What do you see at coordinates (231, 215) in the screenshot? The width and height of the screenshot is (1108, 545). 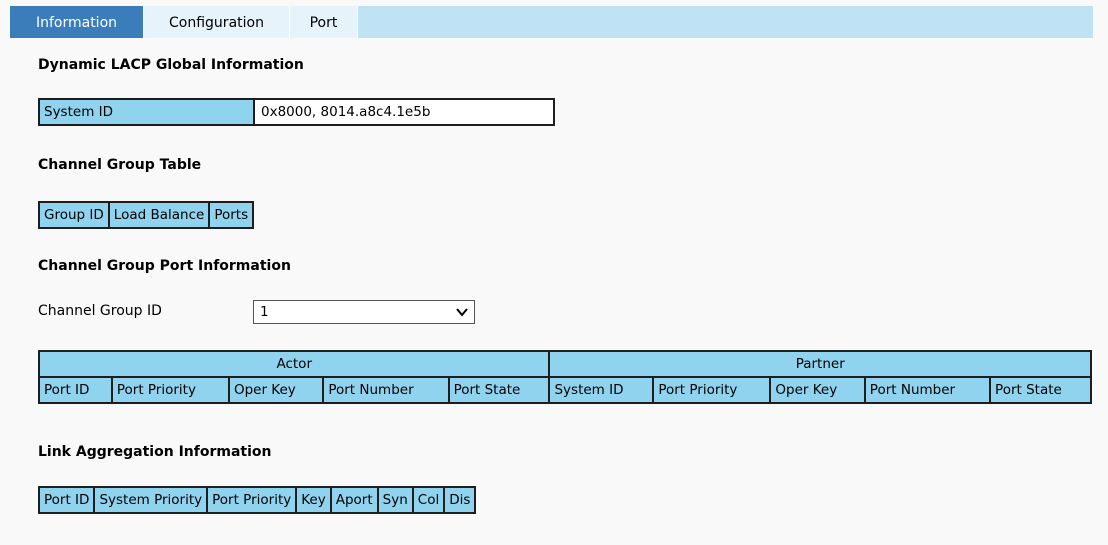 I see `header-ports: Ports` at bounding box center [231, 215].